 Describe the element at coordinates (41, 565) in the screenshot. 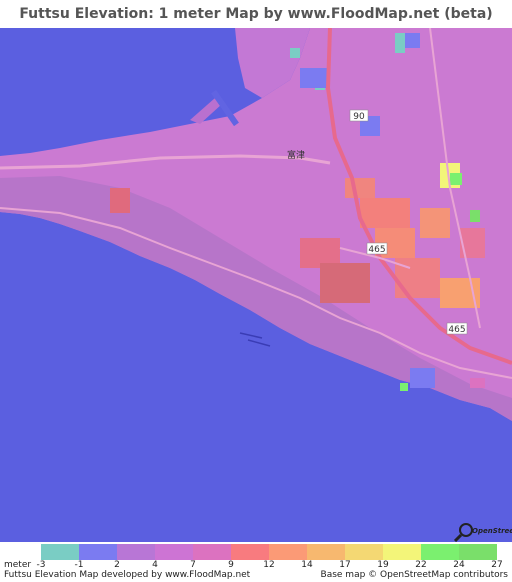

I see `legend-tick-label: -3` at that location.